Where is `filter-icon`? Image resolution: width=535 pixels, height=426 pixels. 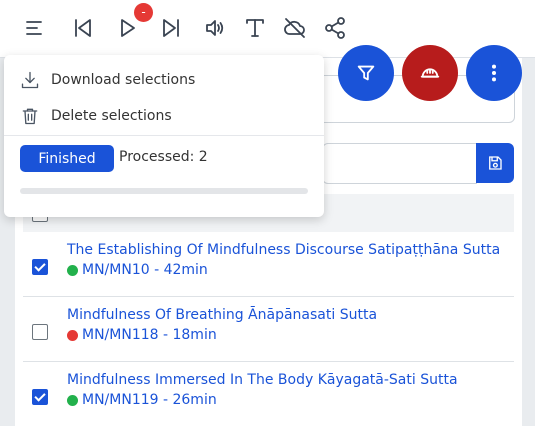
filter-icon is located at coordinates (366, 73).